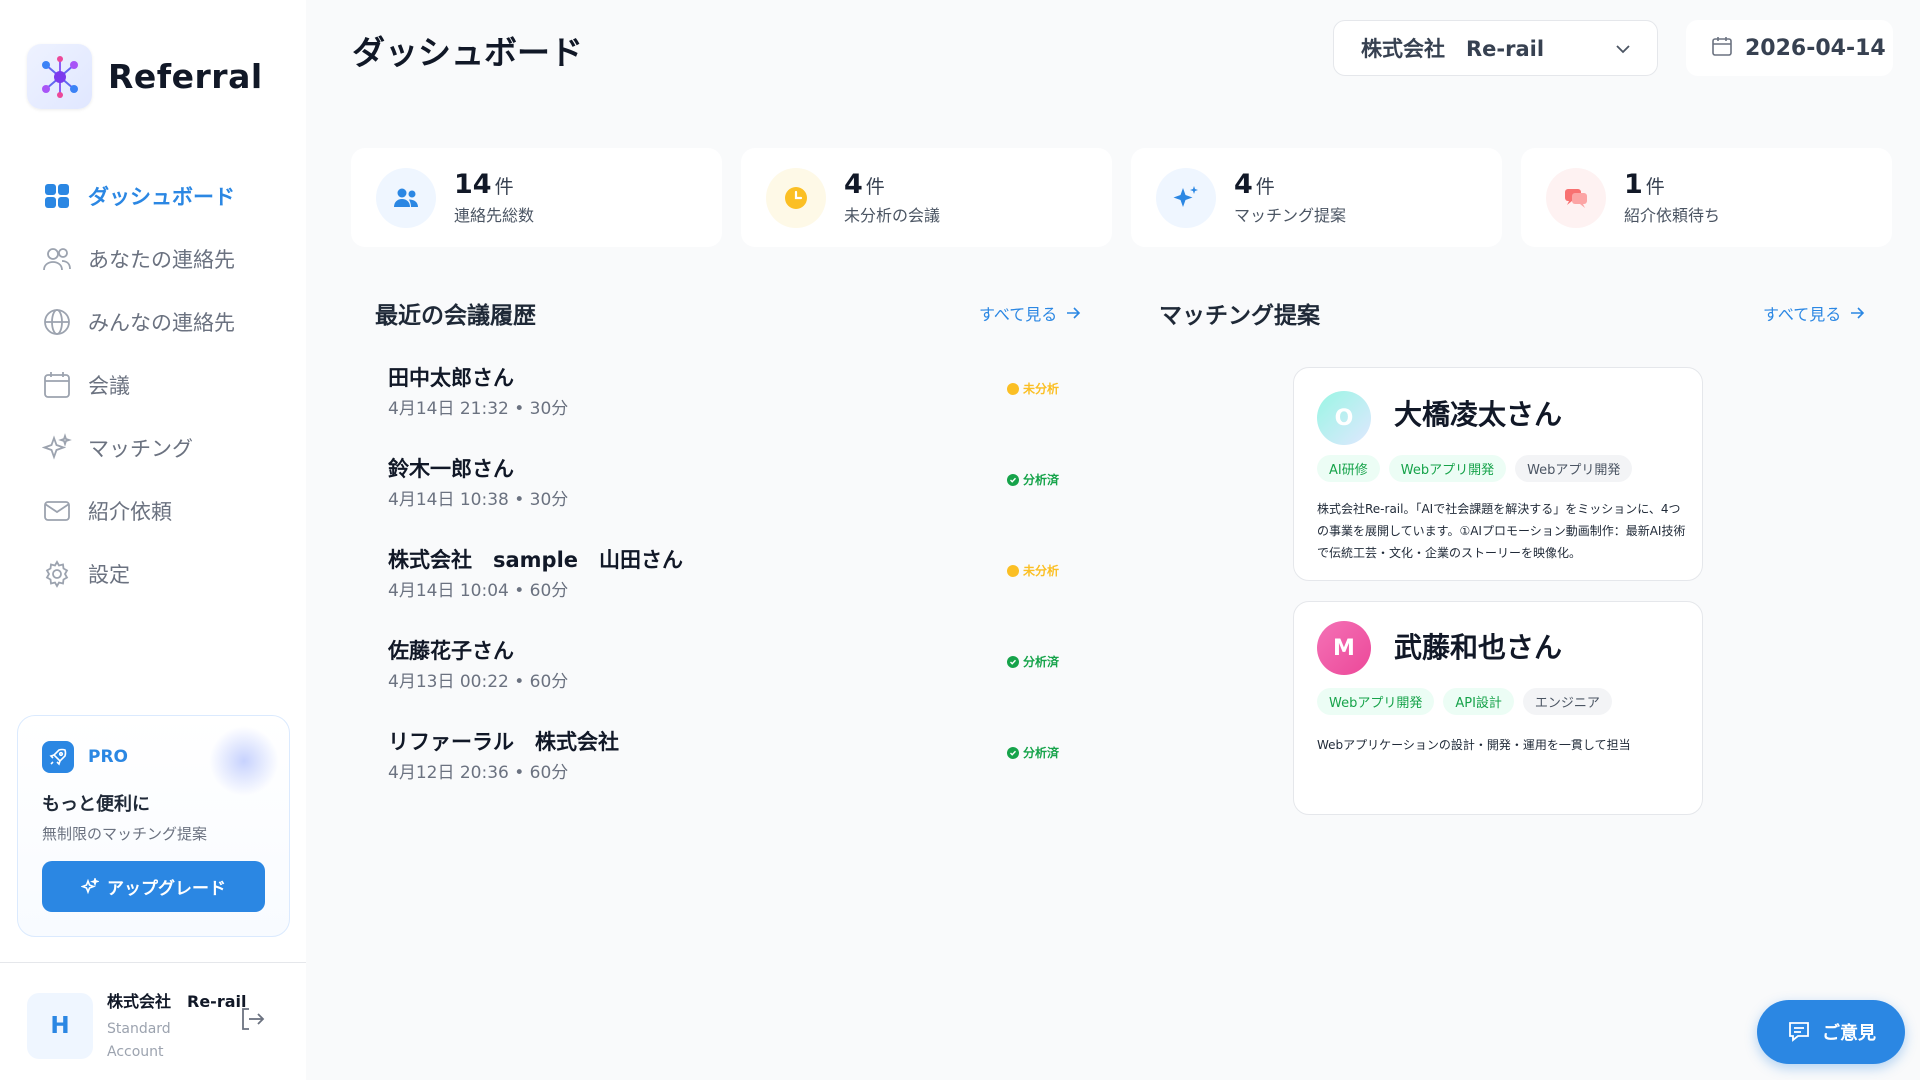 Image resolution: width=1920 pixels, height=1080 pixels. Describe the element at coordinates (1344, 648) in the screenshot. I see `avatar: M` at that location.